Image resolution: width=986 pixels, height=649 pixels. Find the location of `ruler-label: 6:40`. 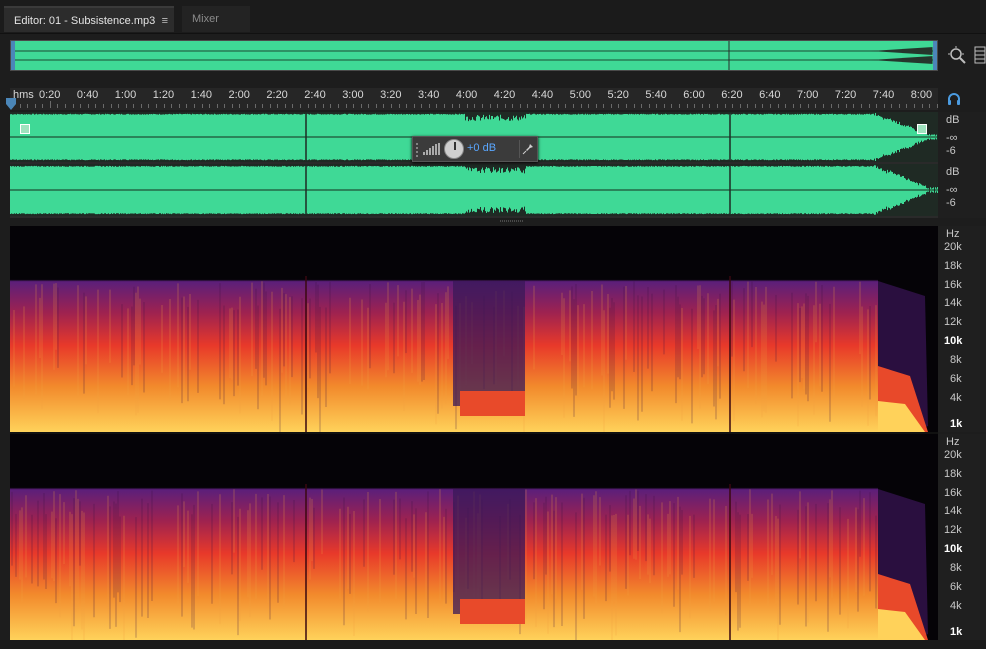

ruler-label: 6:40 is located at coordinates (770, 95).